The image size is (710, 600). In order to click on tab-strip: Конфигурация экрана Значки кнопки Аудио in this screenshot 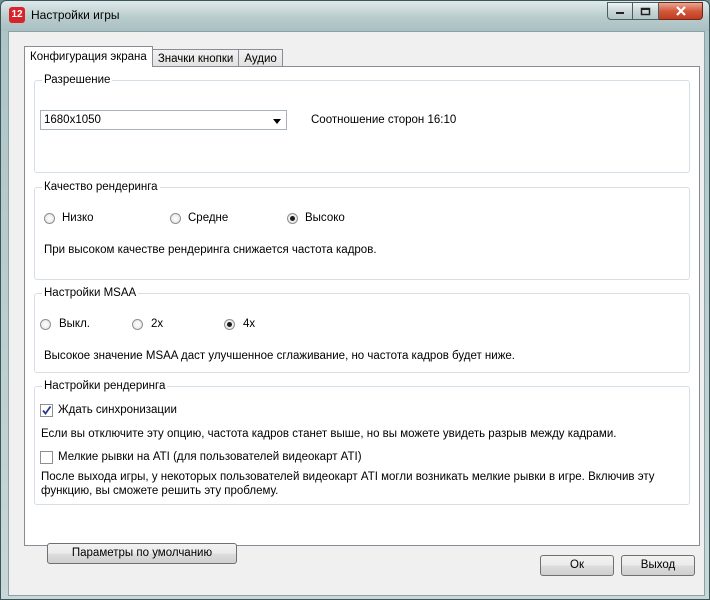, I will do `click(153, 56)`.